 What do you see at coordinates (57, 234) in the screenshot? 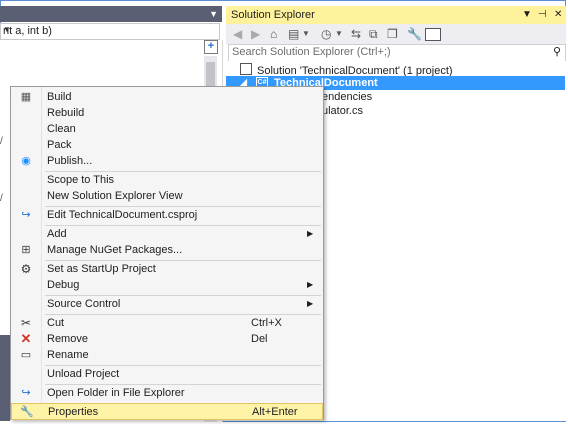
I see `menu-item-label: Add` at bounding box center [57, 234].